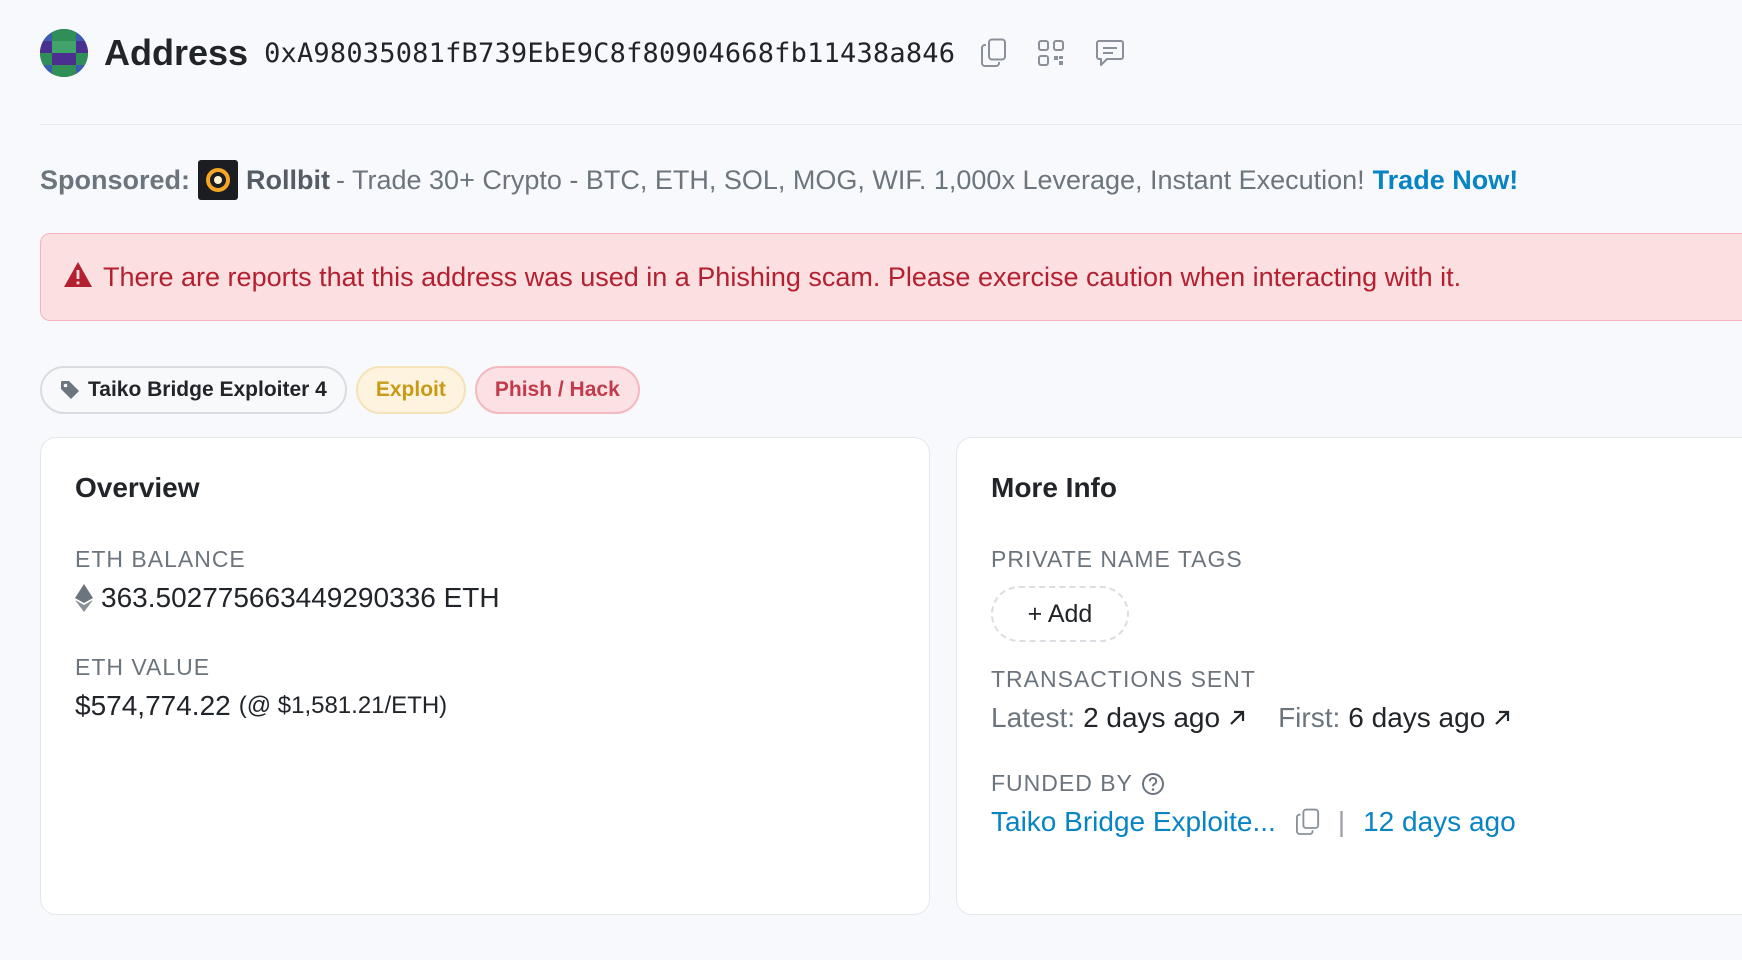 The width and height of the screenshot is (1742, 960). Describe the element at coordinates (78, 277) in the screenshot. I see `warning-triangle-icon` at that location.